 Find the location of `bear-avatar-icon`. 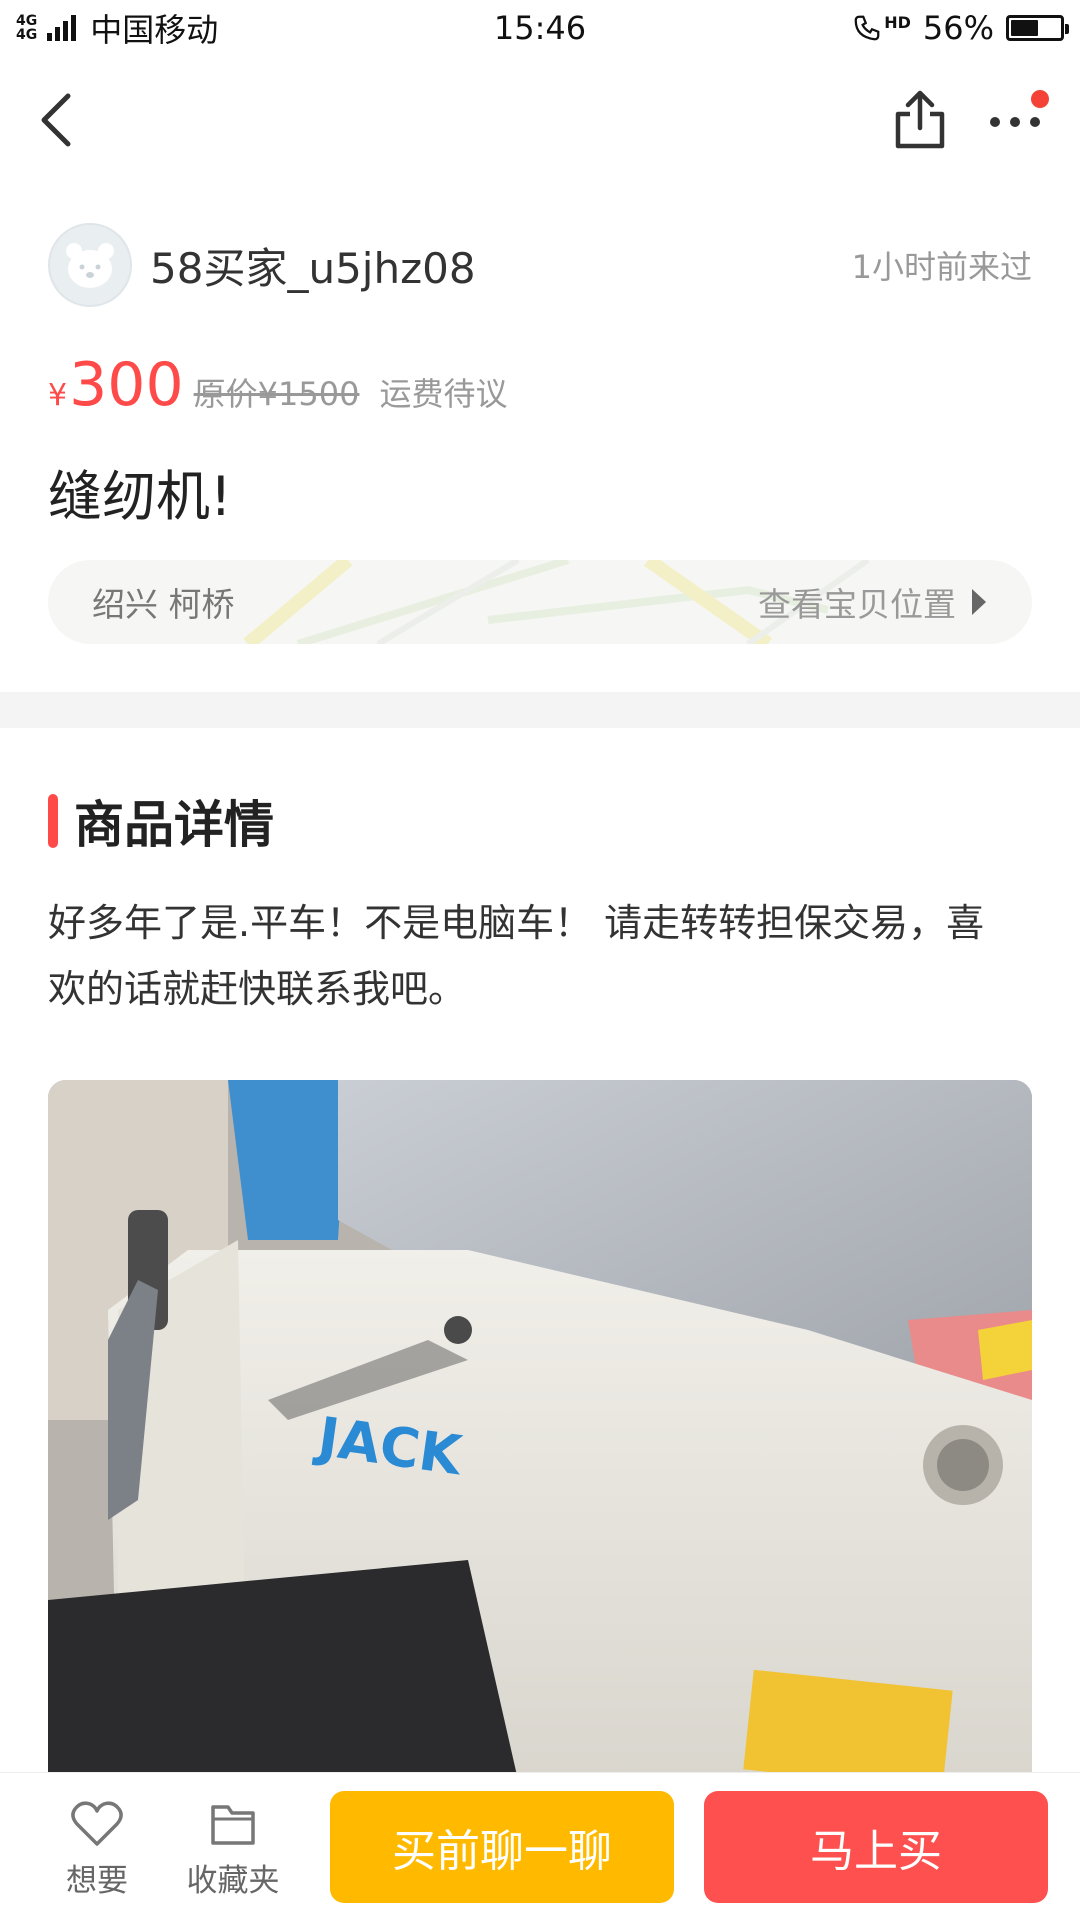

bear-avatar-icon is located at coordinates (90, 265).